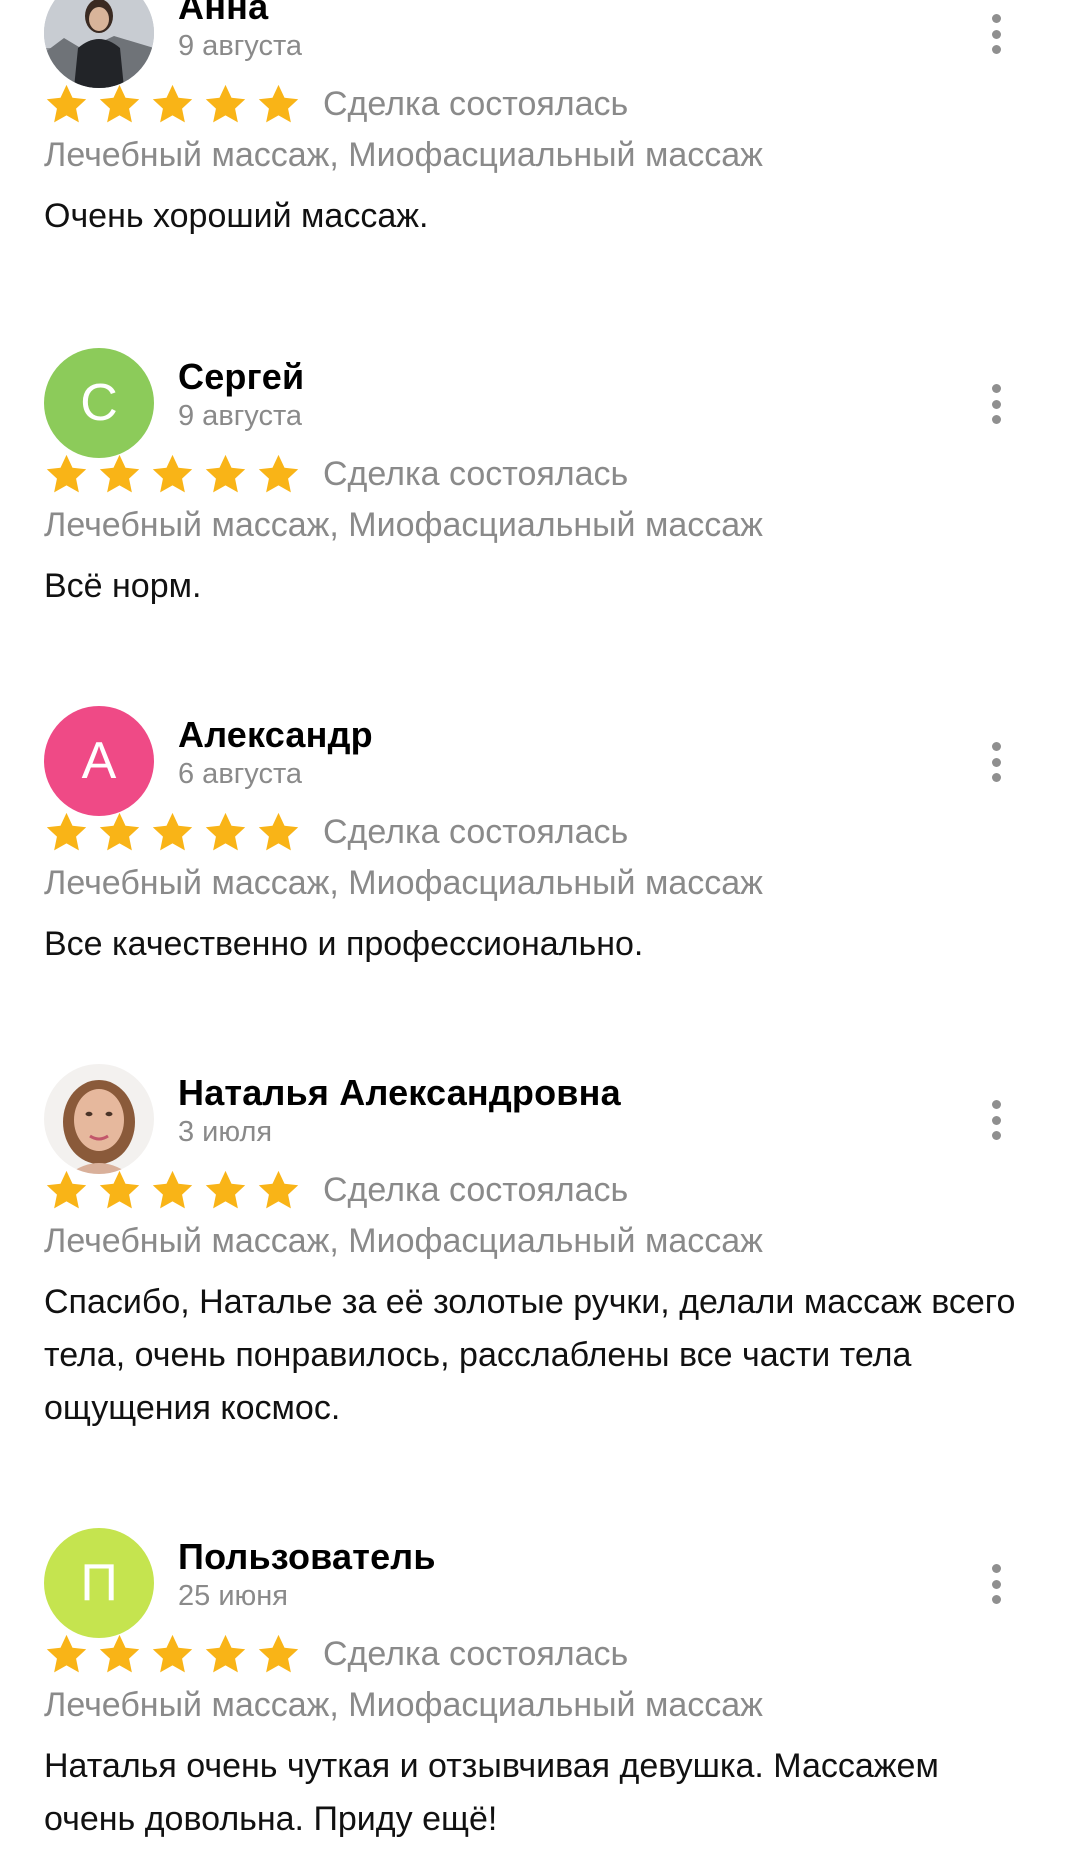  I want to click on reviewer-name: Александр, so click(275, 734).